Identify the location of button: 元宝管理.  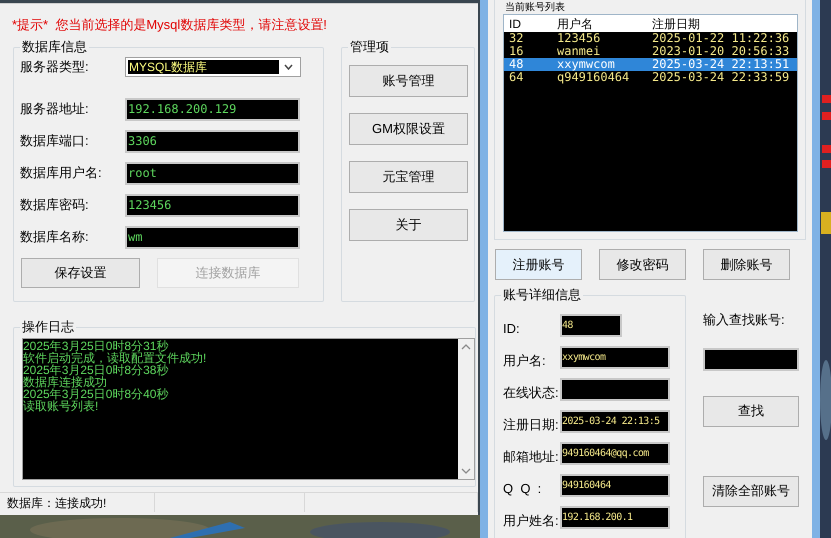
(408, 177).